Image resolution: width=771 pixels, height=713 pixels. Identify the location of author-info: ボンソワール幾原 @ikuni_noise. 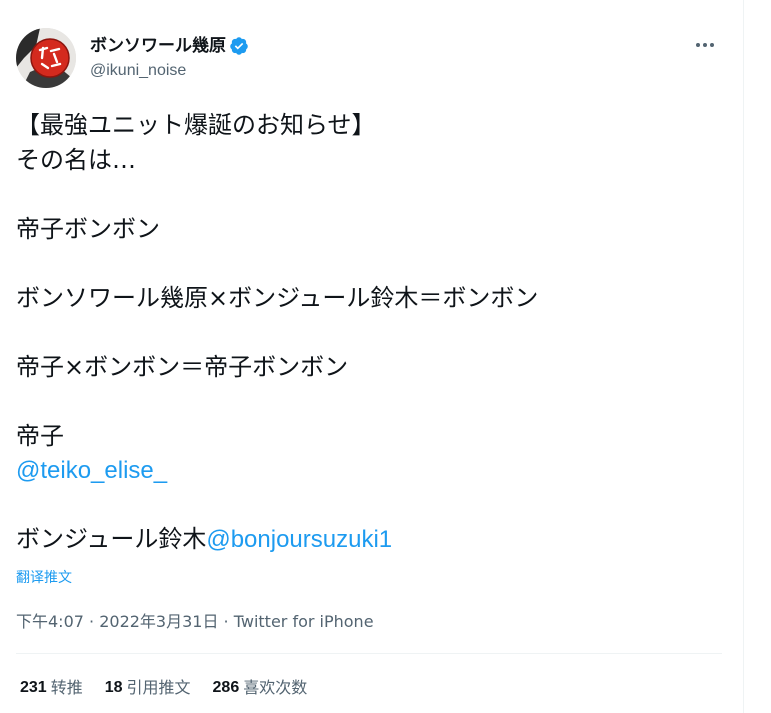
(169, 58).